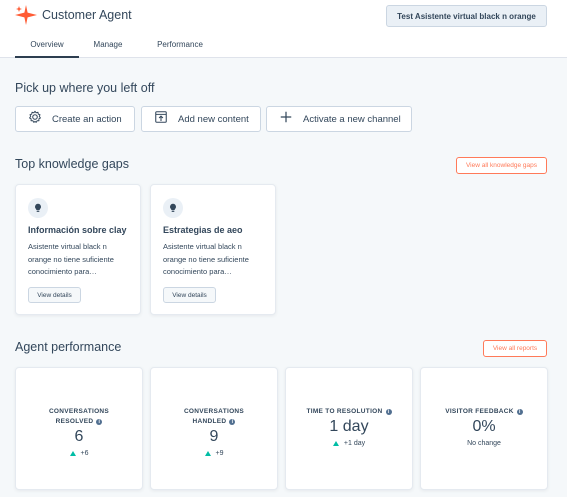 This screenshot has width=567, height=497. Describe the element at coordinates (352, 119) in the screenshot. I see `activate-channel-label: Activate a new channel` at that location.